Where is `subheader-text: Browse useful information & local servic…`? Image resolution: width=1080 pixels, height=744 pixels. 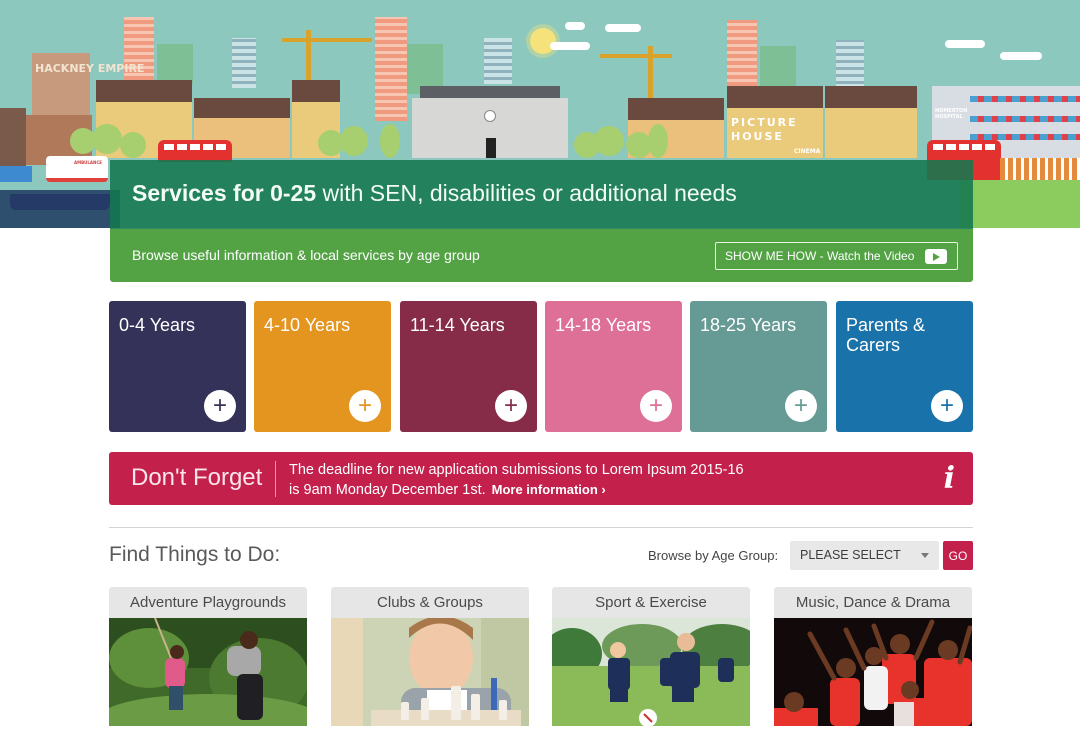 subheader-text: Browse useful information & local servic… is located at coordinates (306, 255).